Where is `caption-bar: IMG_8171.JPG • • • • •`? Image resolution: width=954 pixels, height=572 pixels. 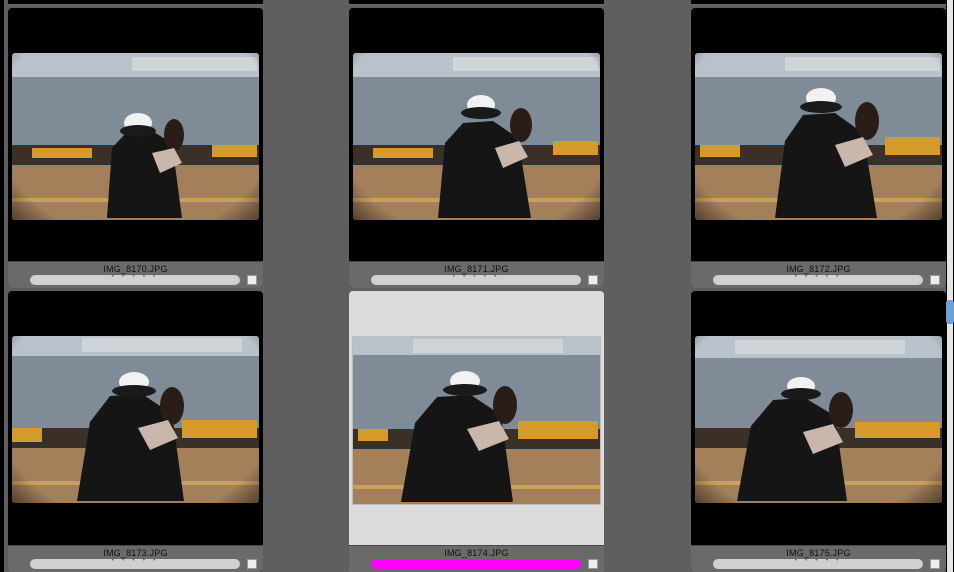 caption-bar: IMG_8171.JPG • • • • • is located at coordinates (476, 274).